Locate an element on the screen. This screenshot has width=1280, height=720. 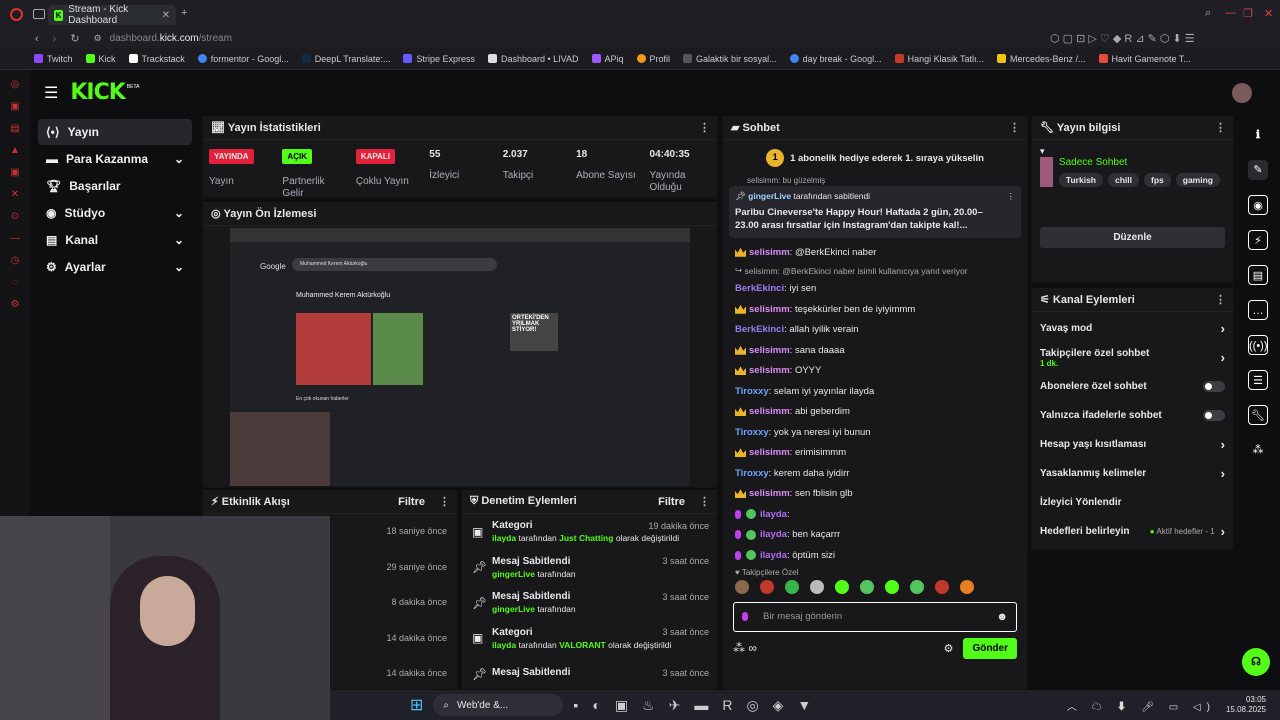
bookmark-livad: Dashboard • LIVAD is located at coordinates (533, 58).